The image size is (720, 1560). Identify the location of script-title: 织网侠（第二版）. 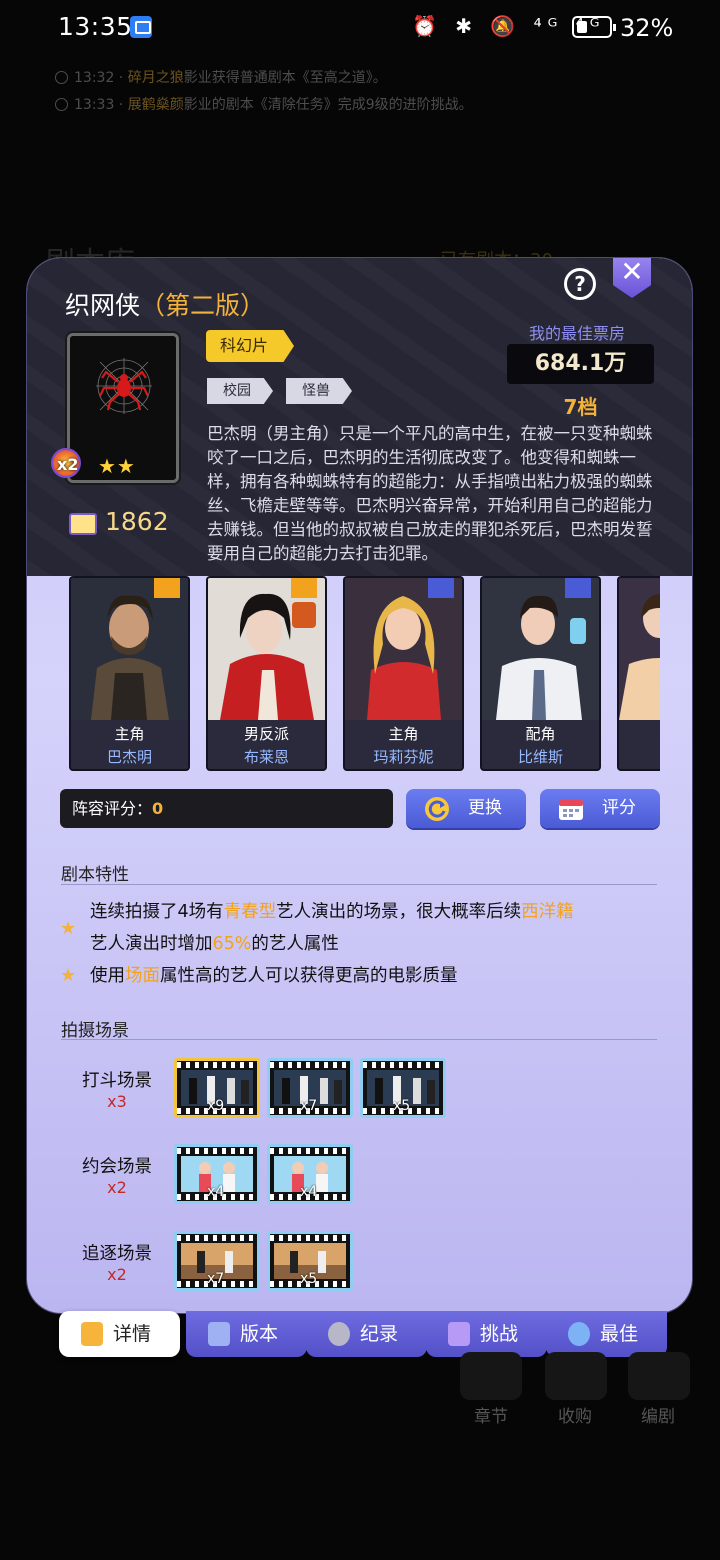
(165, 305).